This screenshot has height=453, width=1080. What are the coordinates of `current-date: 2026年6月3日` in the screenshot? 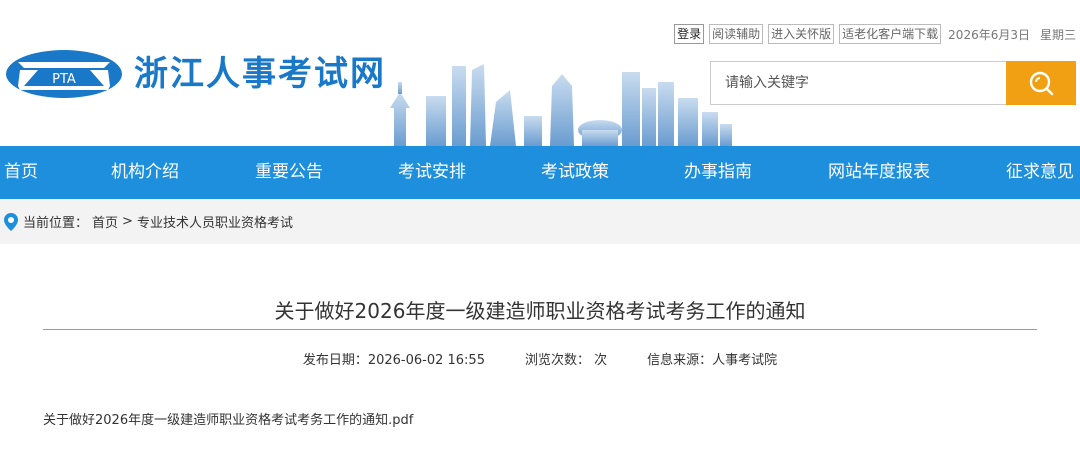 It's located at (989, 34).